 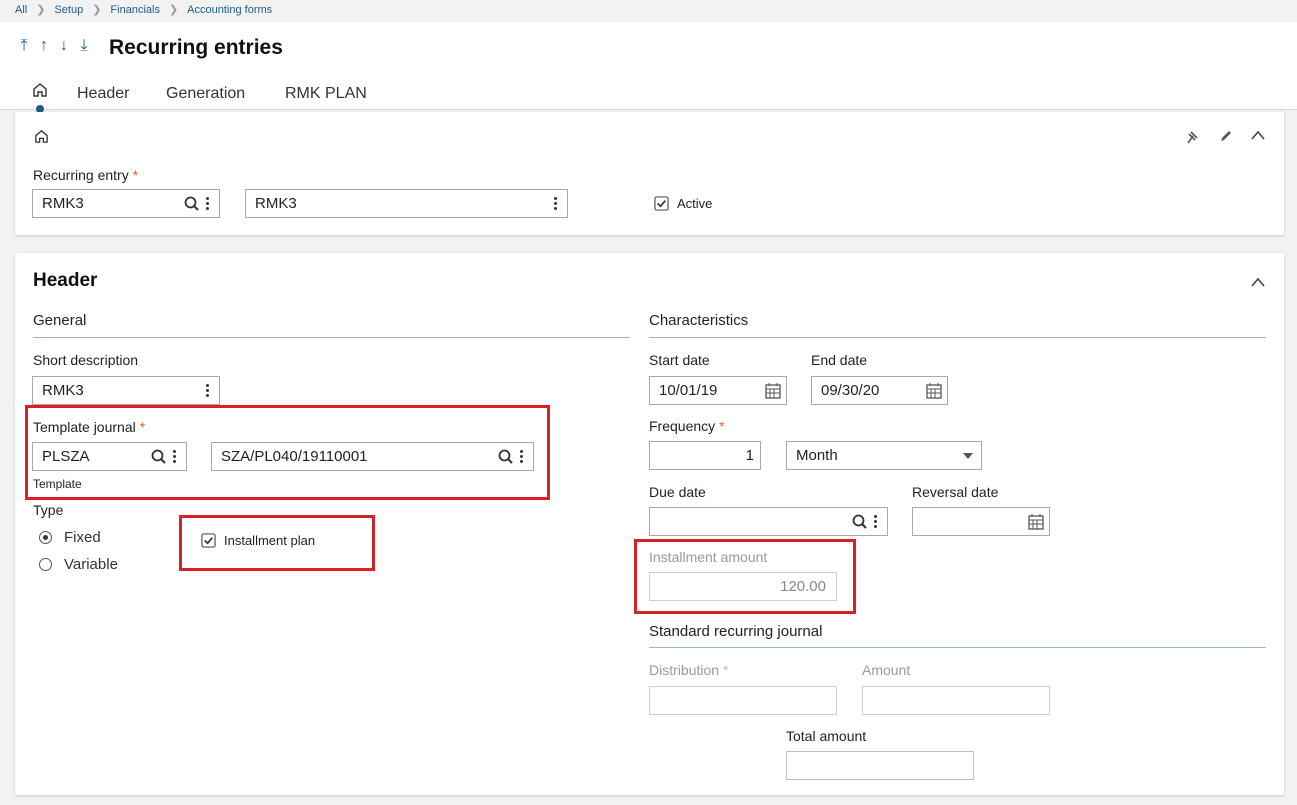 What do you see at coordinates (406, 203) in the screenshot?
I see `recurring-entry-description-field: RMK3` at bounding box center [406, 203].